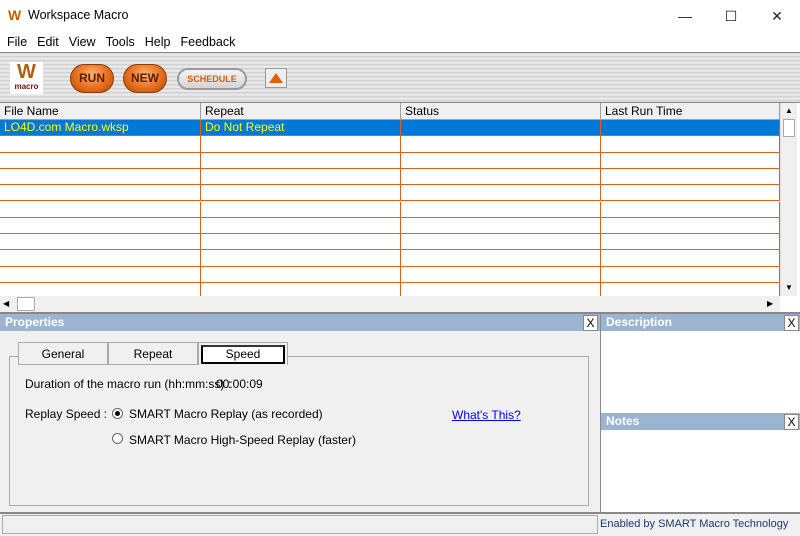 This screenshot has height=536, width=800. Describe the element at coordinates (66, 414) in the screenshot. I see `replay-speed-label: Replay Speed :` at that location.